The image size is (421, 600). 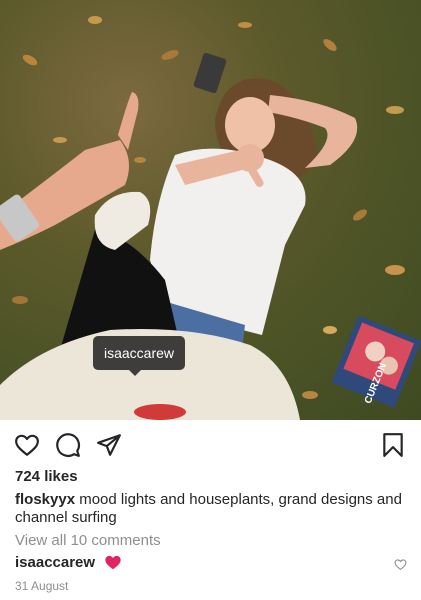 I want to click on view-all-comments-link: View all 10 comments, so click(x=88, y=540).